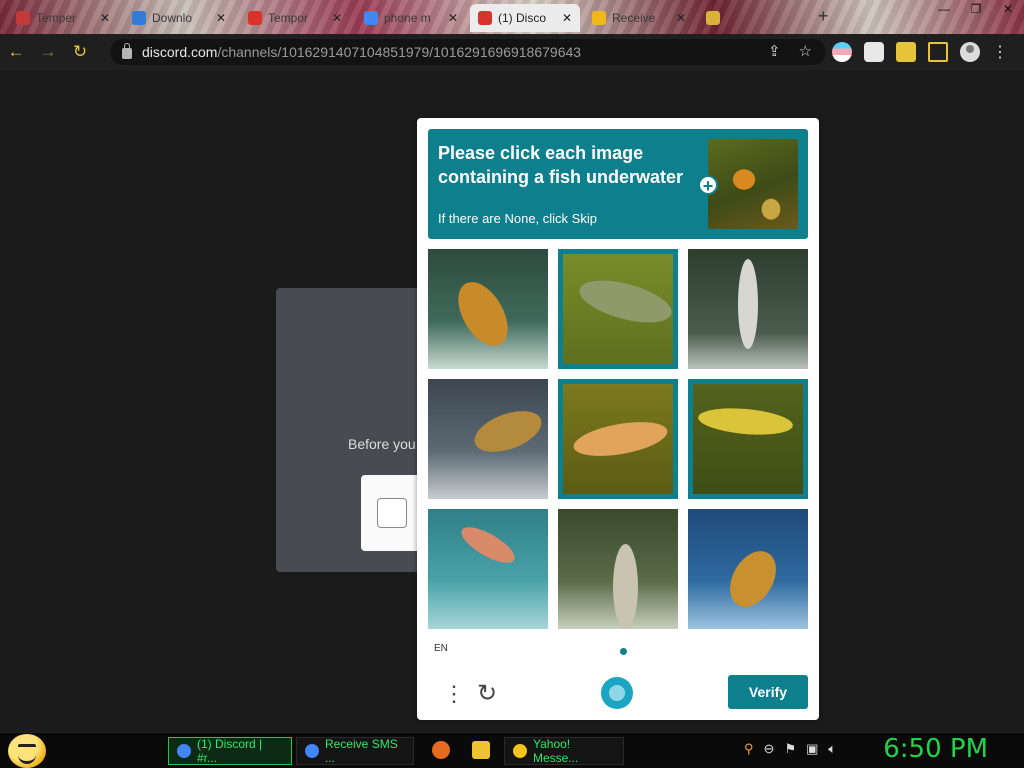 This screenshot has width=1024, height=768. Describe the element at coordinates (27, 751) in the screenshot. I see `start-smiley-icon` at that location.